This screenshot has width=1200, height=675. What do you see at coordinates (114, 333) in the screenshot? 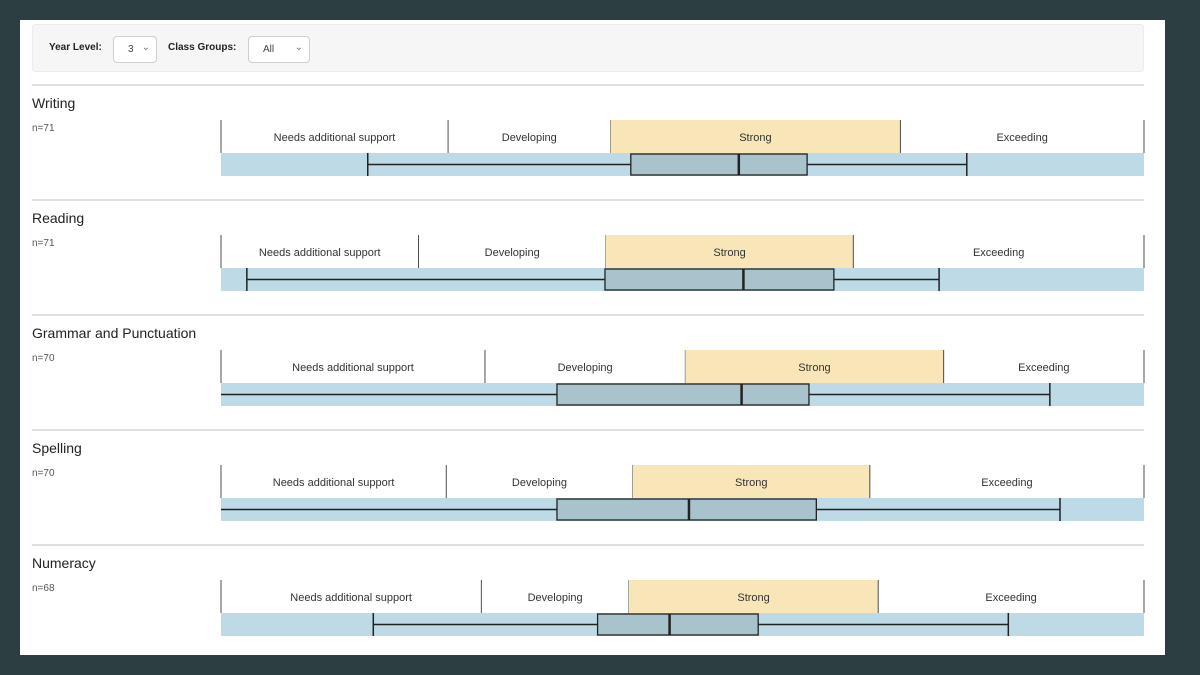
I see `section-title: Grammar and Punctuation` at bounding box center [114, 333].